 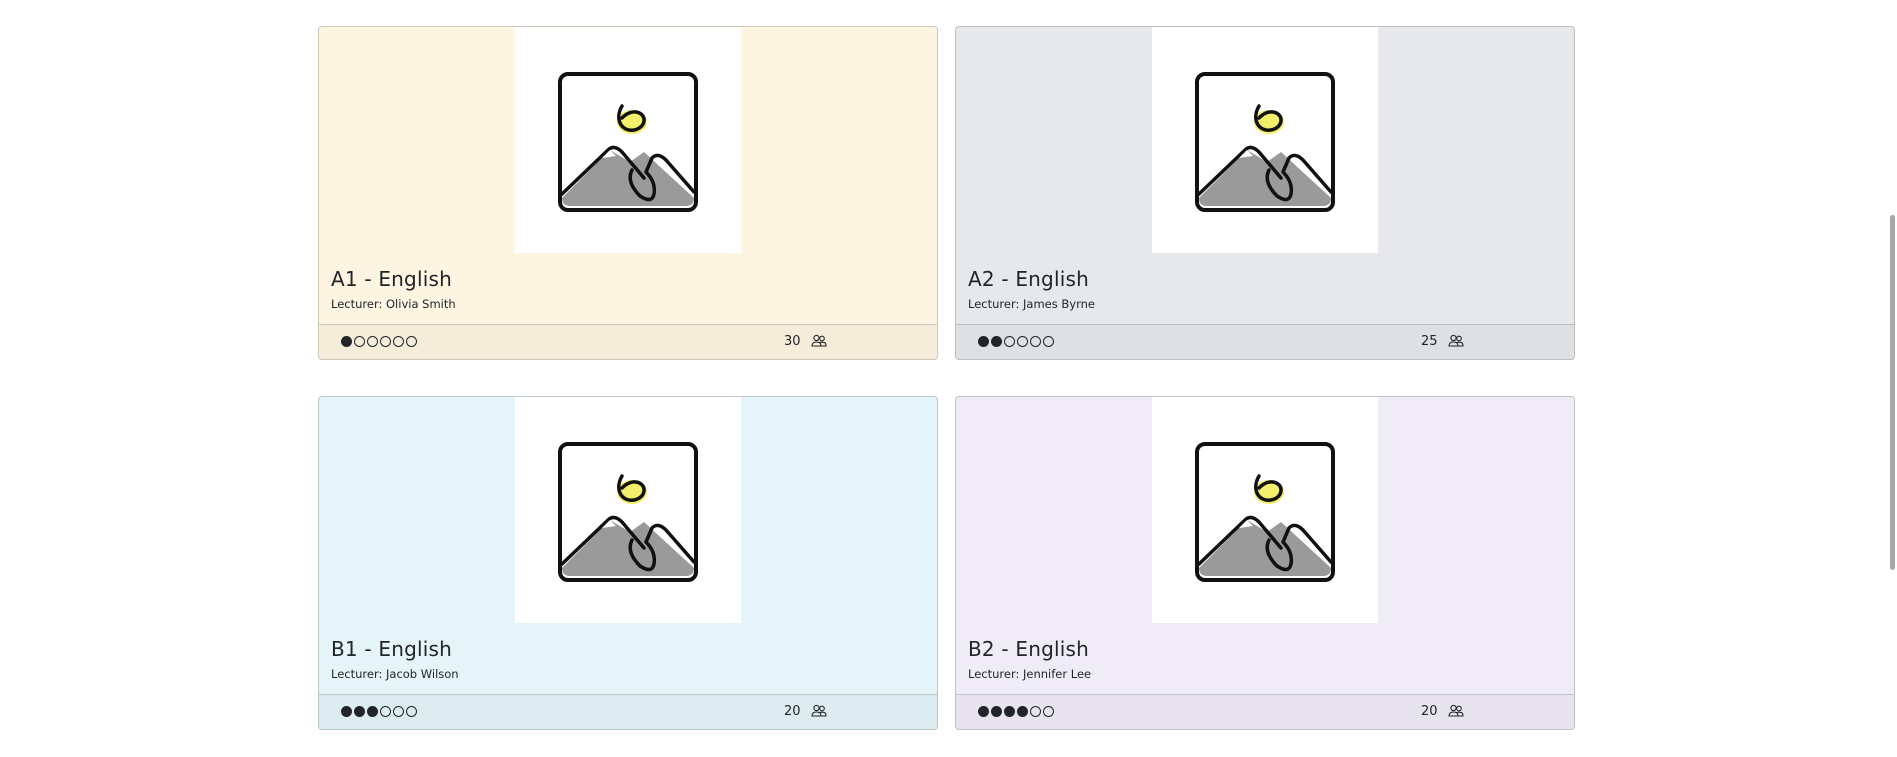 I want to click on course-card: B1 - English Lecturer: Jacob Wilson 20, so click(x=628, y=563).